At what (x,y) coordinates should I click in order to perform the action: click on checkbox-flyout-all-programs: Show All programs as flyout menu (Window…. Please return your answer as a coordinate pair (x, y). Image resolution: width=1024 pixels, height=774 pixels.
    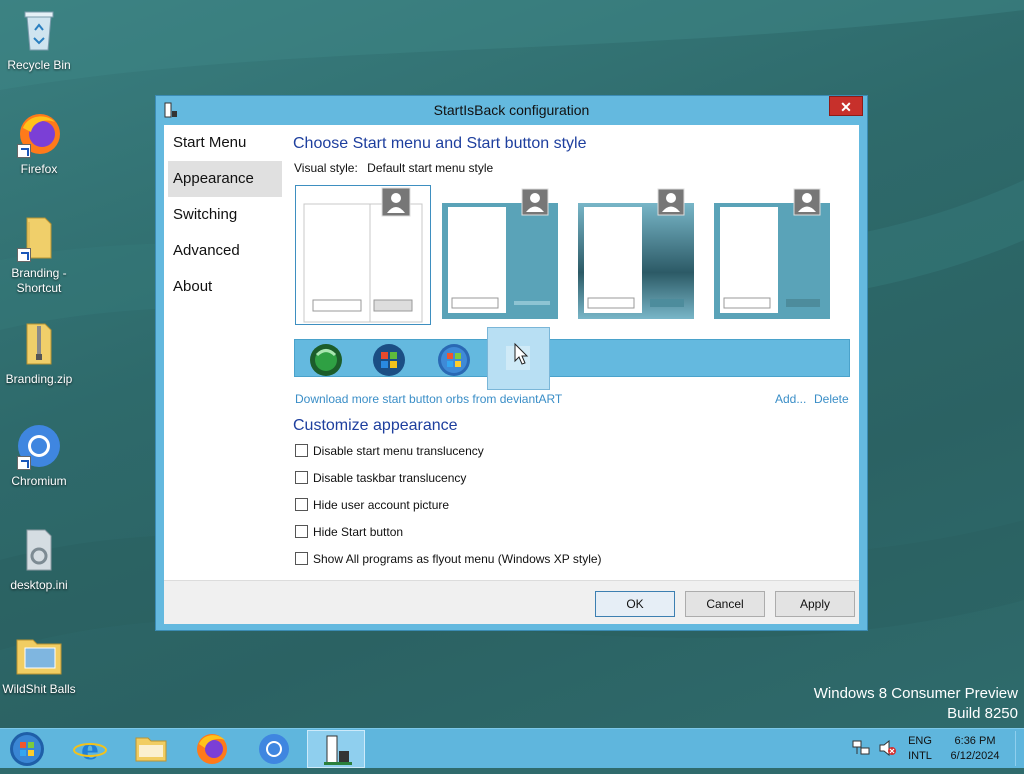
    Looking at the image, I should click on (448, 559).